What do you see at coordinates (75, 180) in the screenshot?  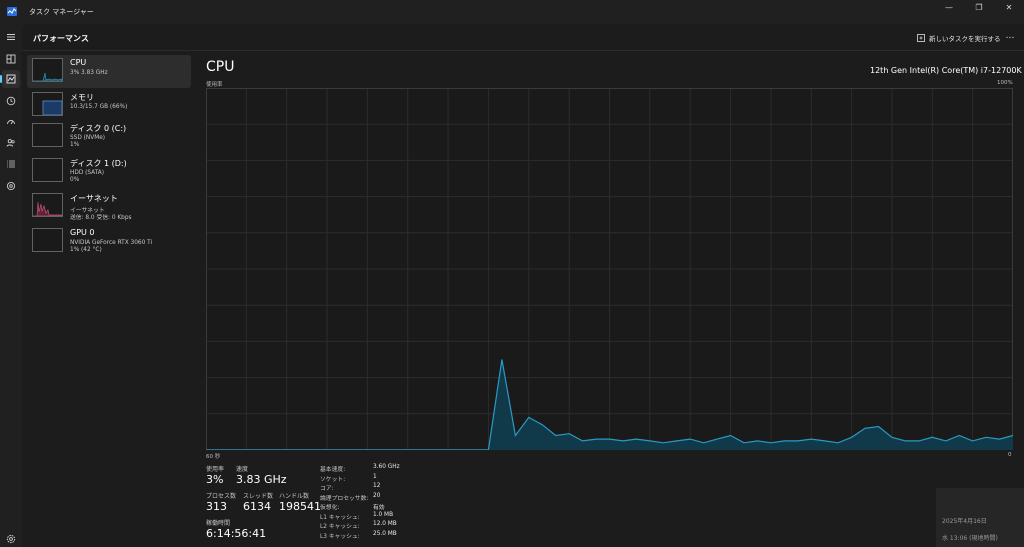 I see `device-usage: 0%` at bounding box center [75, 180].